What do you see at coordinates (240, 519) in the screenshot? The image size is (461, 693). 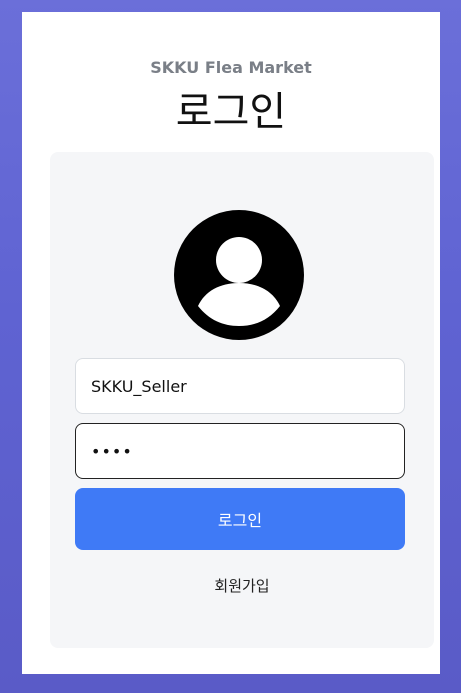 I see `login-button: 로그인` at bounding box center [240, 519].